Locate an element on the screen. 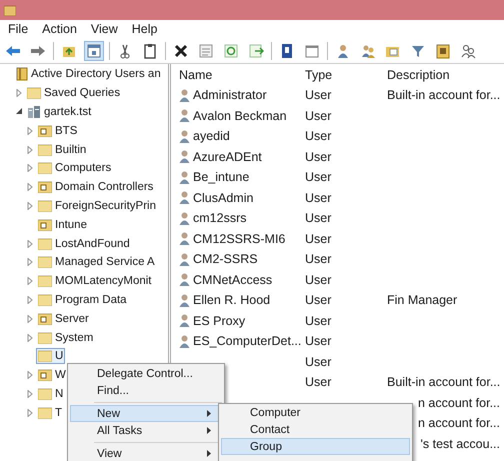  tree-item: W is located at coordinates (60, 375).